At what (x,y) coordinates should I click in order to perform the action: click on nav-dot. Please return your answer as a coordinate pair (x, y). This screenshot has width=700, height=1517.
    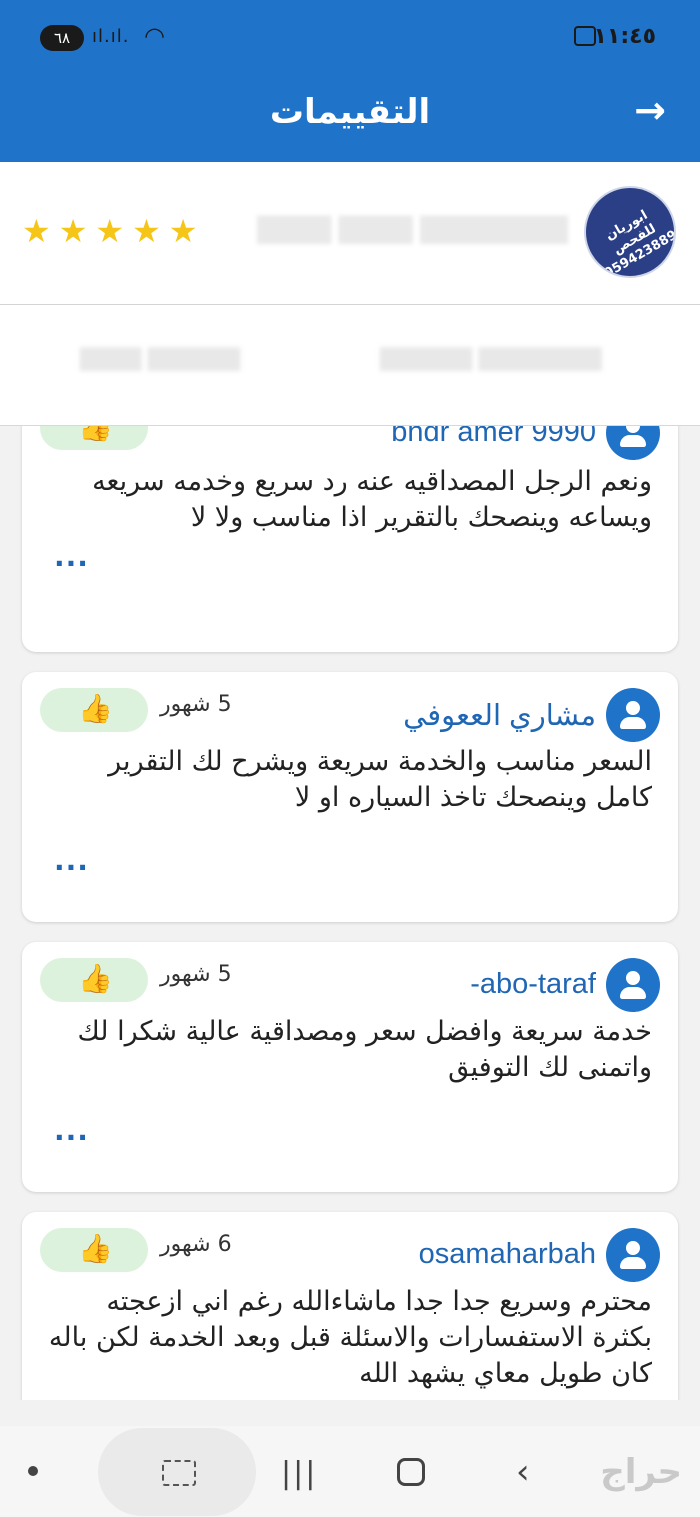
    Looking at the image, I should click on (33, 1471).